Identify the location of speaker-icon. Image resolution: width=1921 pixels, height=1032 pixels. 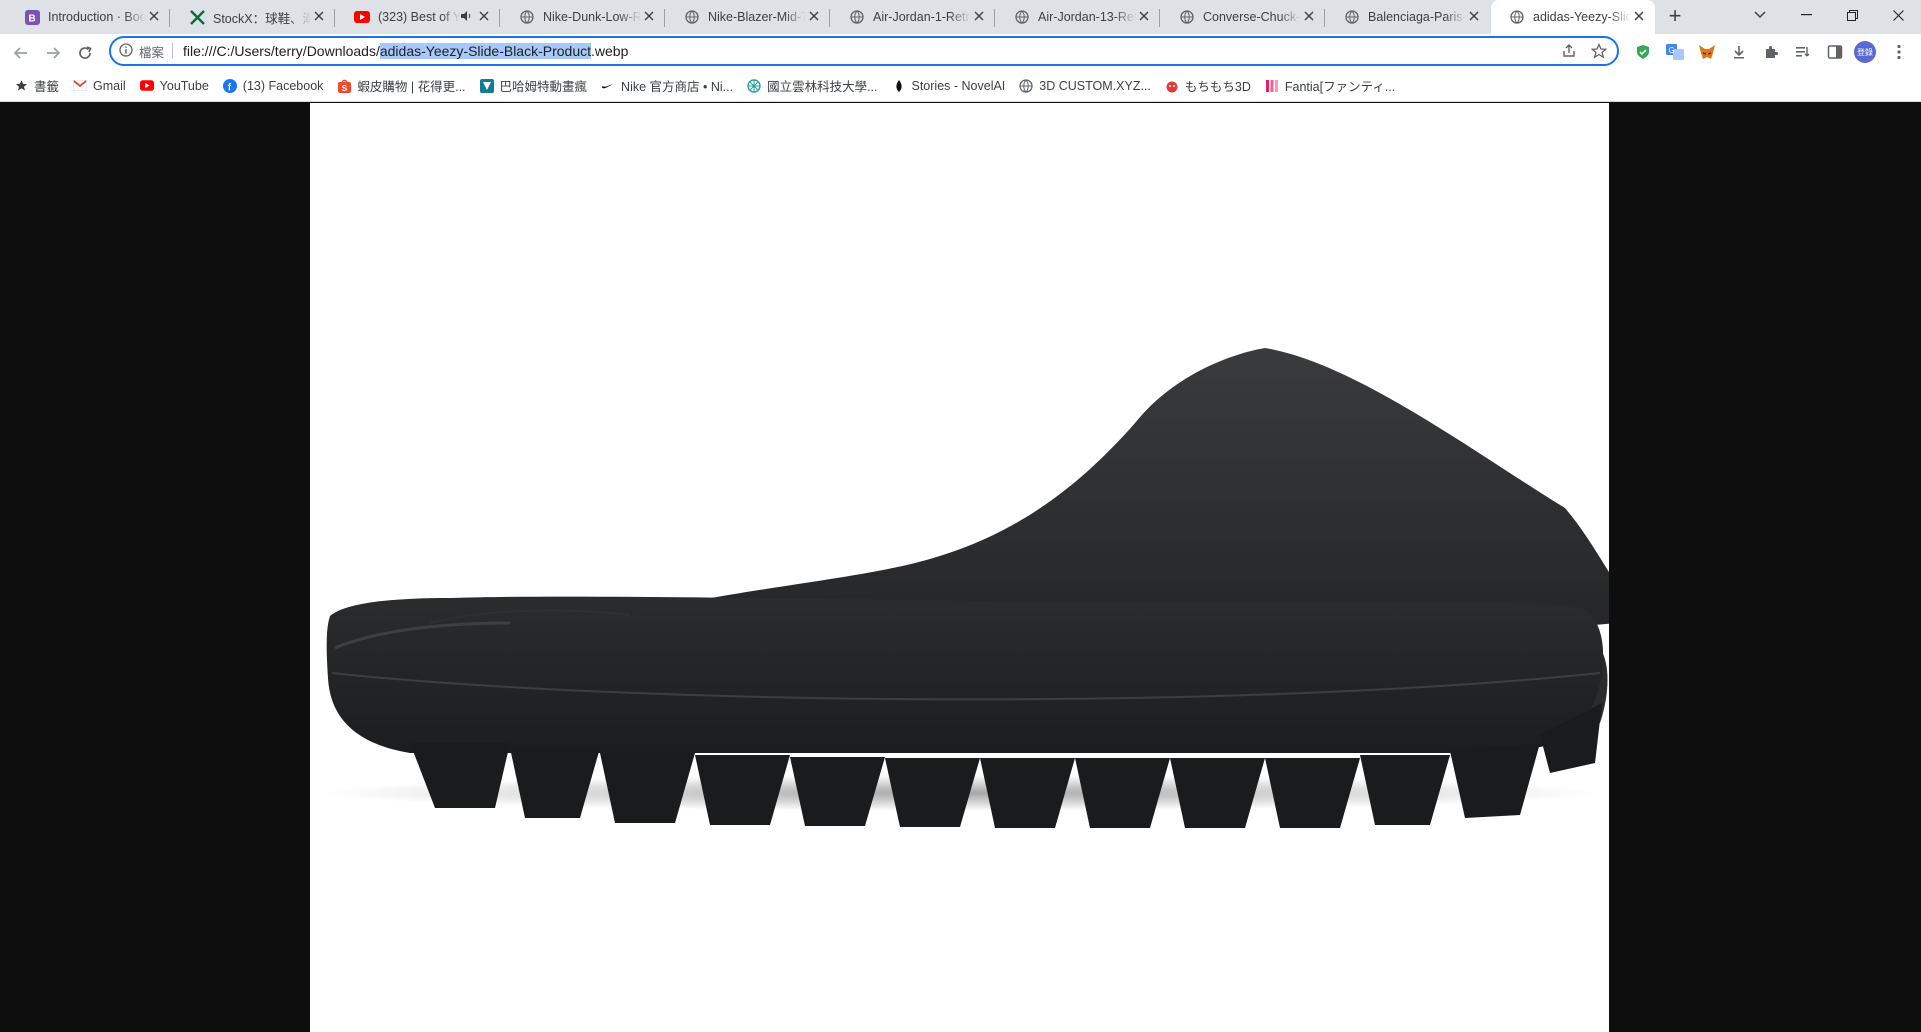
(466, 17).